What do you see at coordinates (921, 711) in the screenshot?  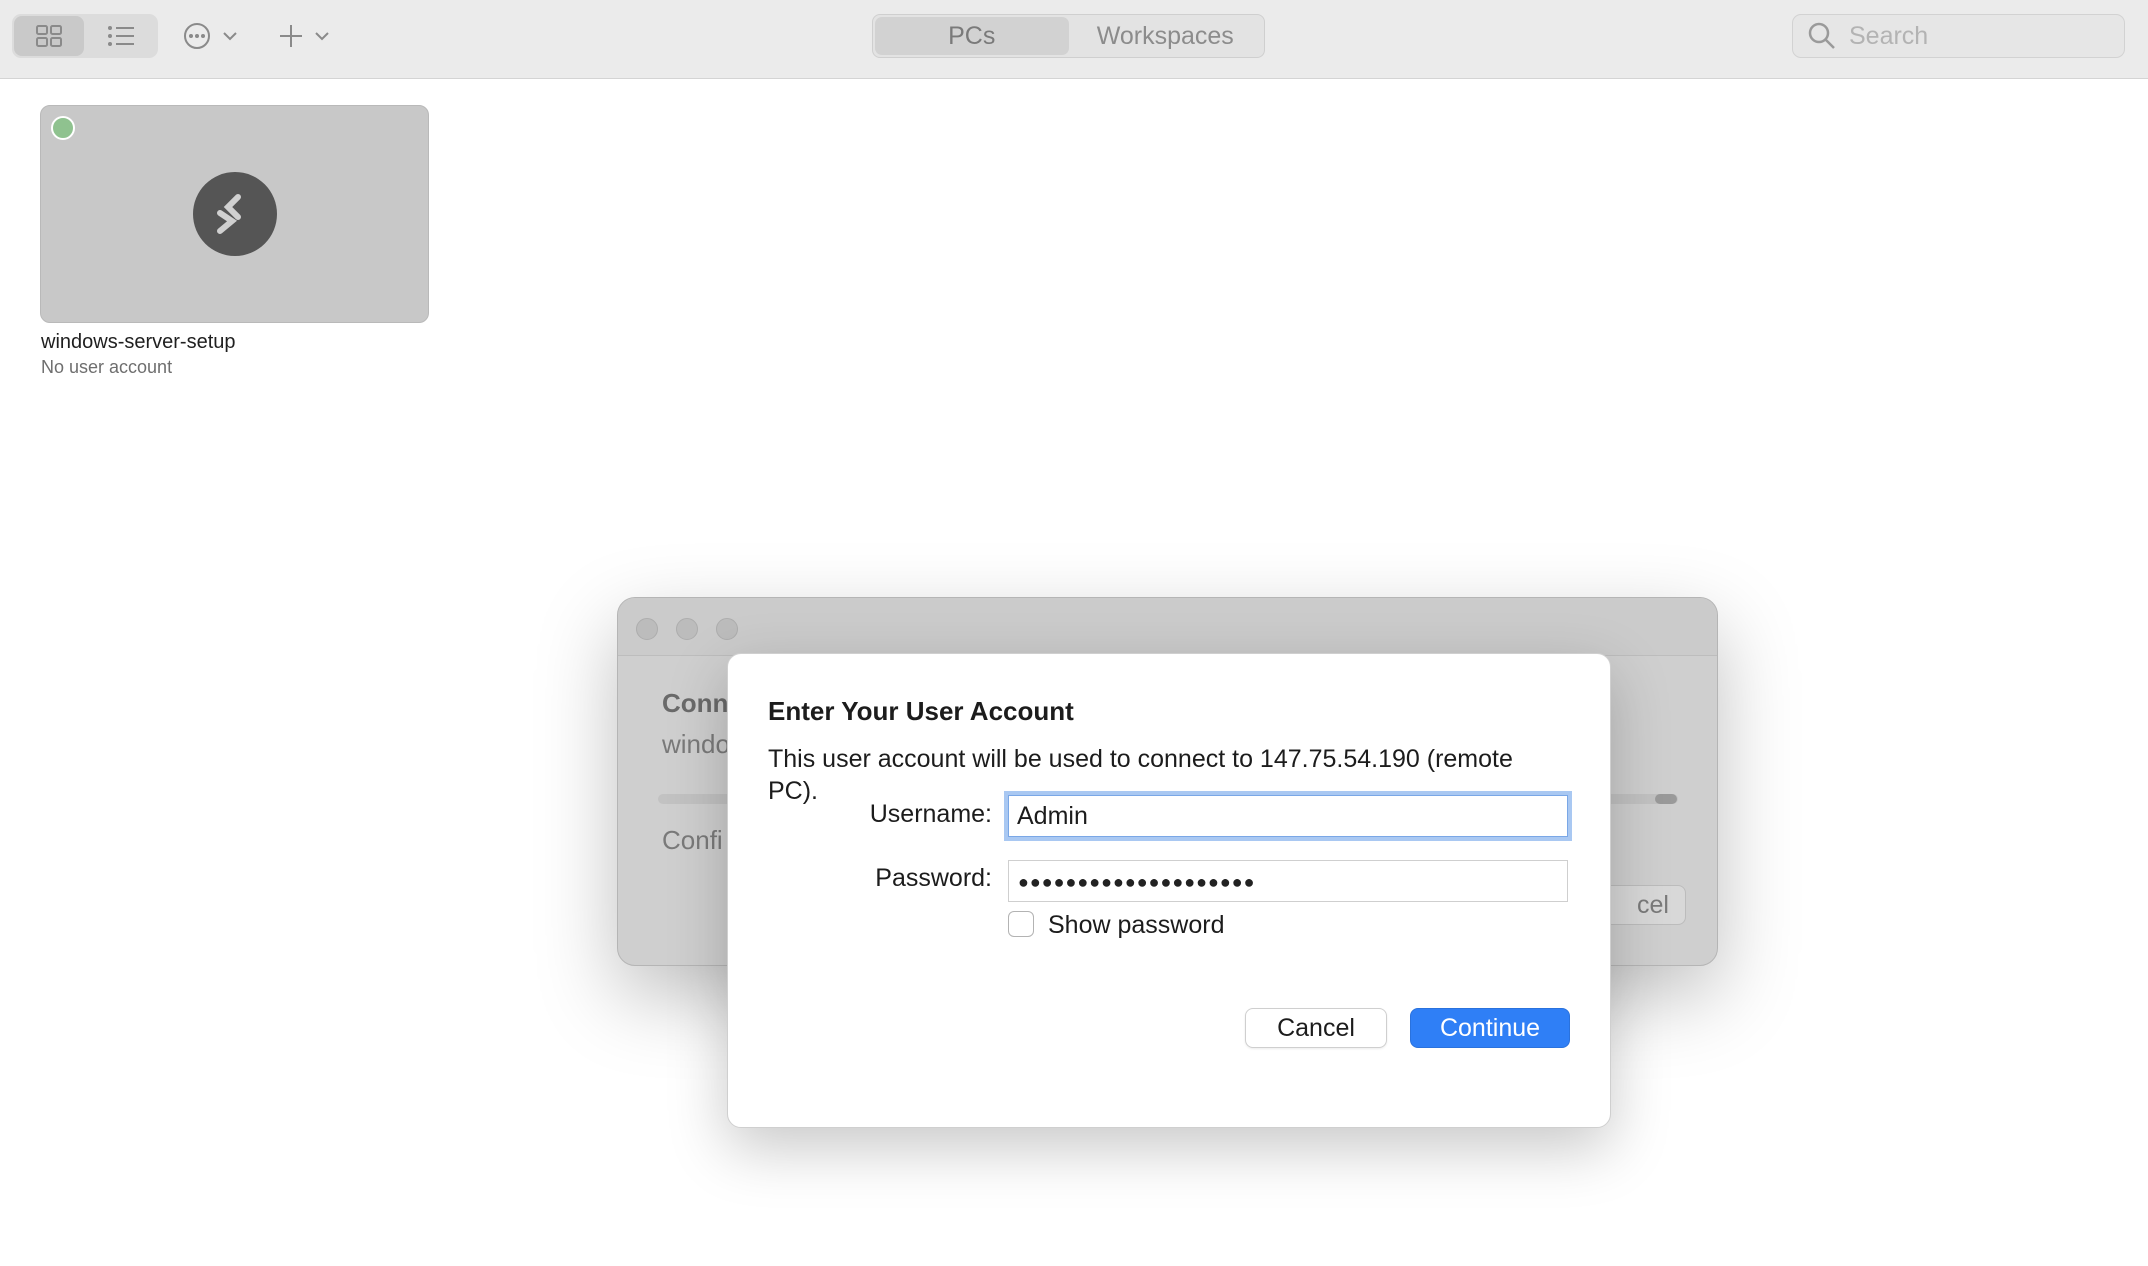 I see `dialog-title: Enter Your User Account` at bounding box center [921, 711].